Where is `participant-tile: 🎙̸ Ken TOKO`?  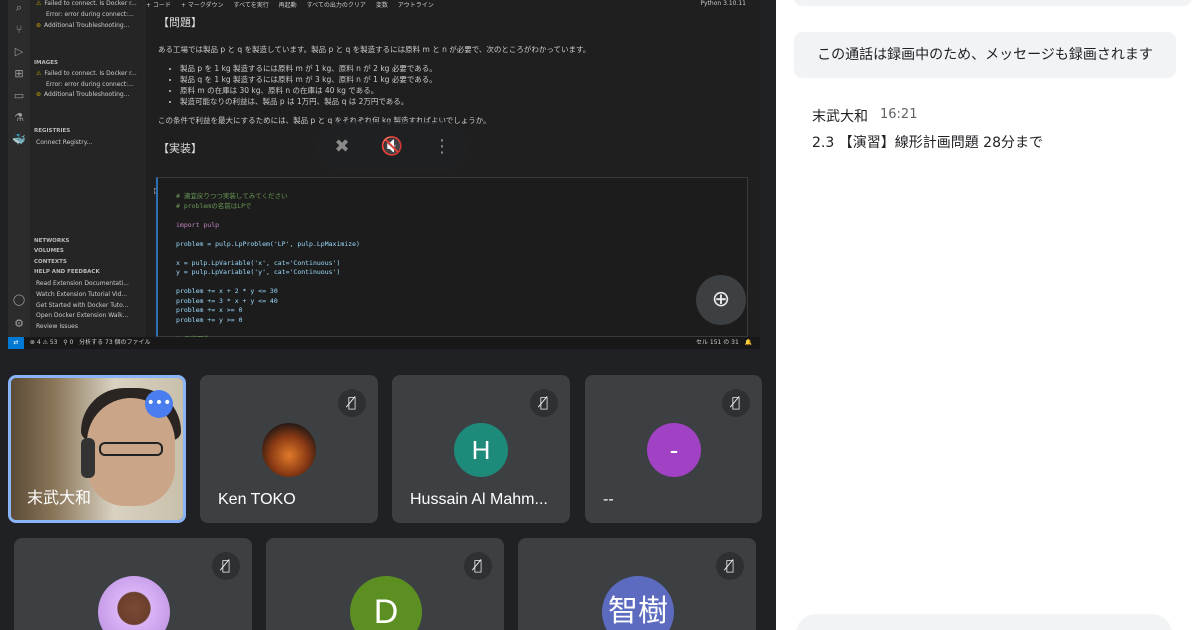 participant-tile: 🎙̸ Ken TOKO is located at coordinates (289, 449).